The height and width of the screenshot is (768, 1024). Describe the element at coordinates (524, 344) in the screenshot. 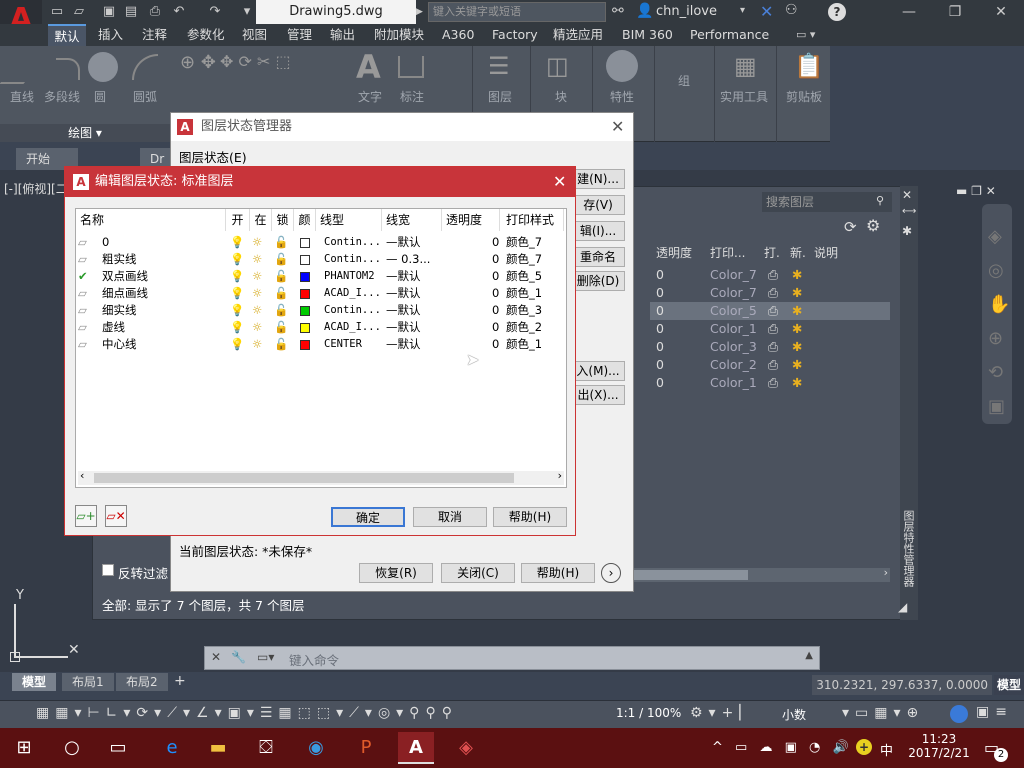

I see `layer-plot-style: 颜色_1` at that location.